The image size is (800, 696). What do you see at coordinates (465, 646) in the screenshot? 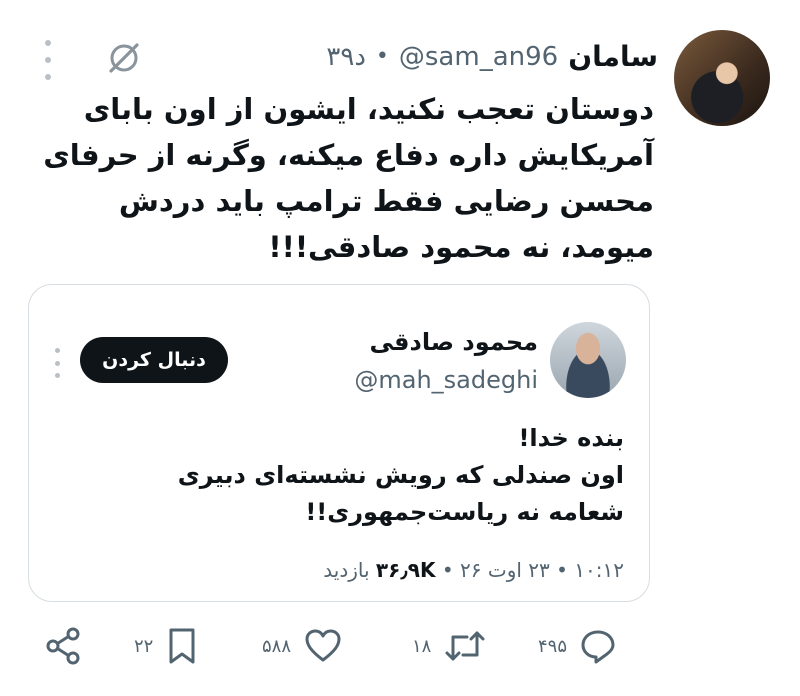
I see `retweet-icon` at bounding box center [465, 646].